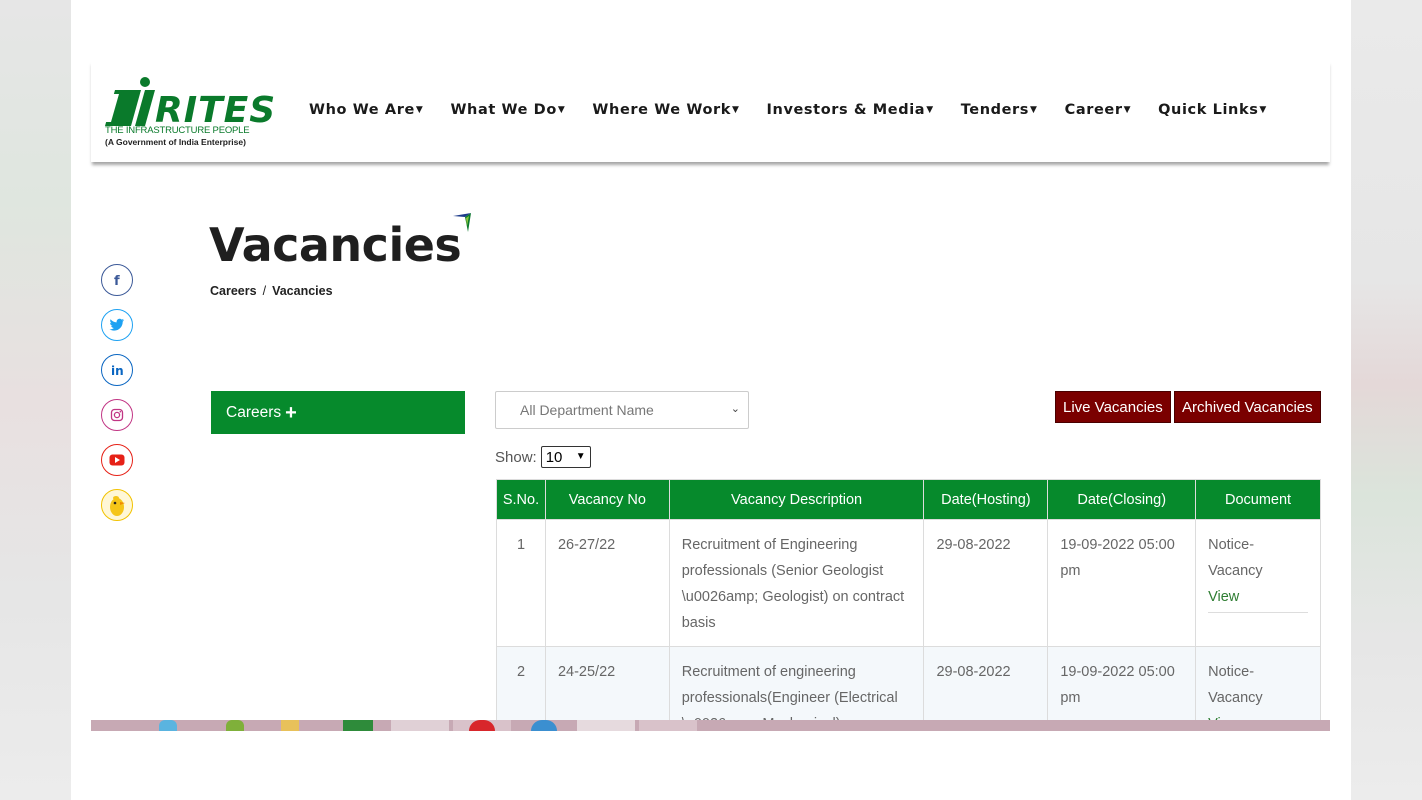 The image size is (1422, 800). Describe the element at coordinates (291, 412) in the screenshot. I see `plus-icon: +` at that location.